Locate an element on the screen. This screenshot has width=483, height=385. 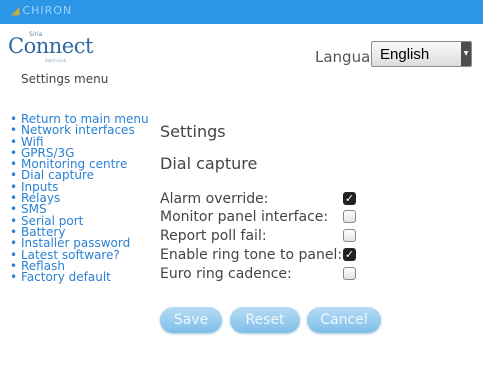
option-label: Alarm override: is located at coordinates (214, 199).